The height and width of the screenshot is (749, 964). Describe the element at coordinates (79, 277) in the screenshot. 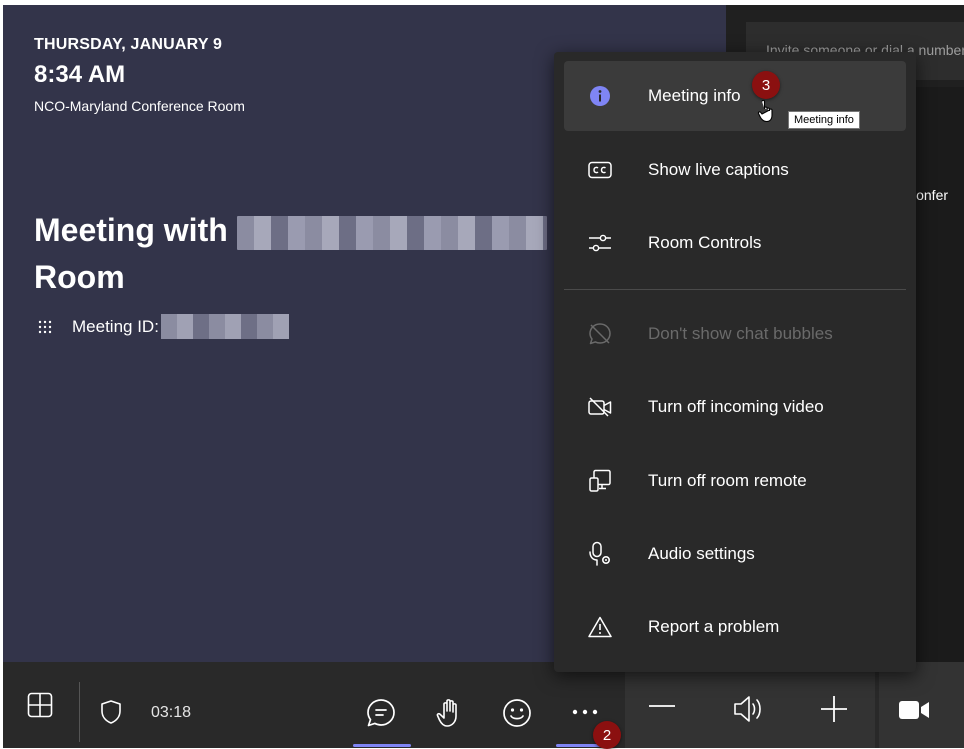

I see `meeting-title-suffix: Room` at that location.